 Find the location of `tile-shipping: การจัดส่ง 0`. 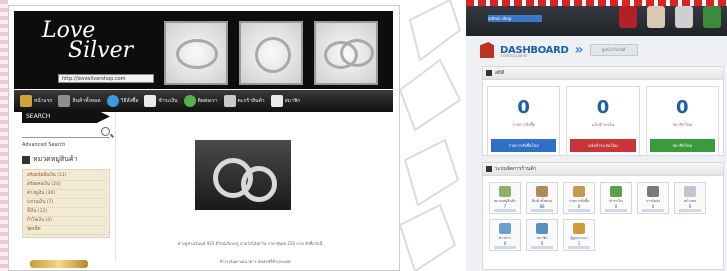

tile-shipping: การจัดส่ง 0 is located at coordinates (653, 198).